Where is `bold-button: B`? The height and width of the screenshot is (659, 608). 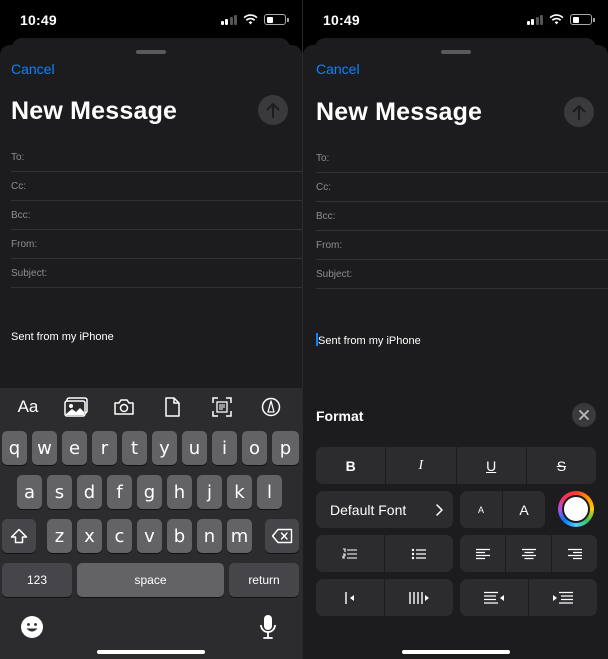
bold-button: B is located at coordinates (351, 465).